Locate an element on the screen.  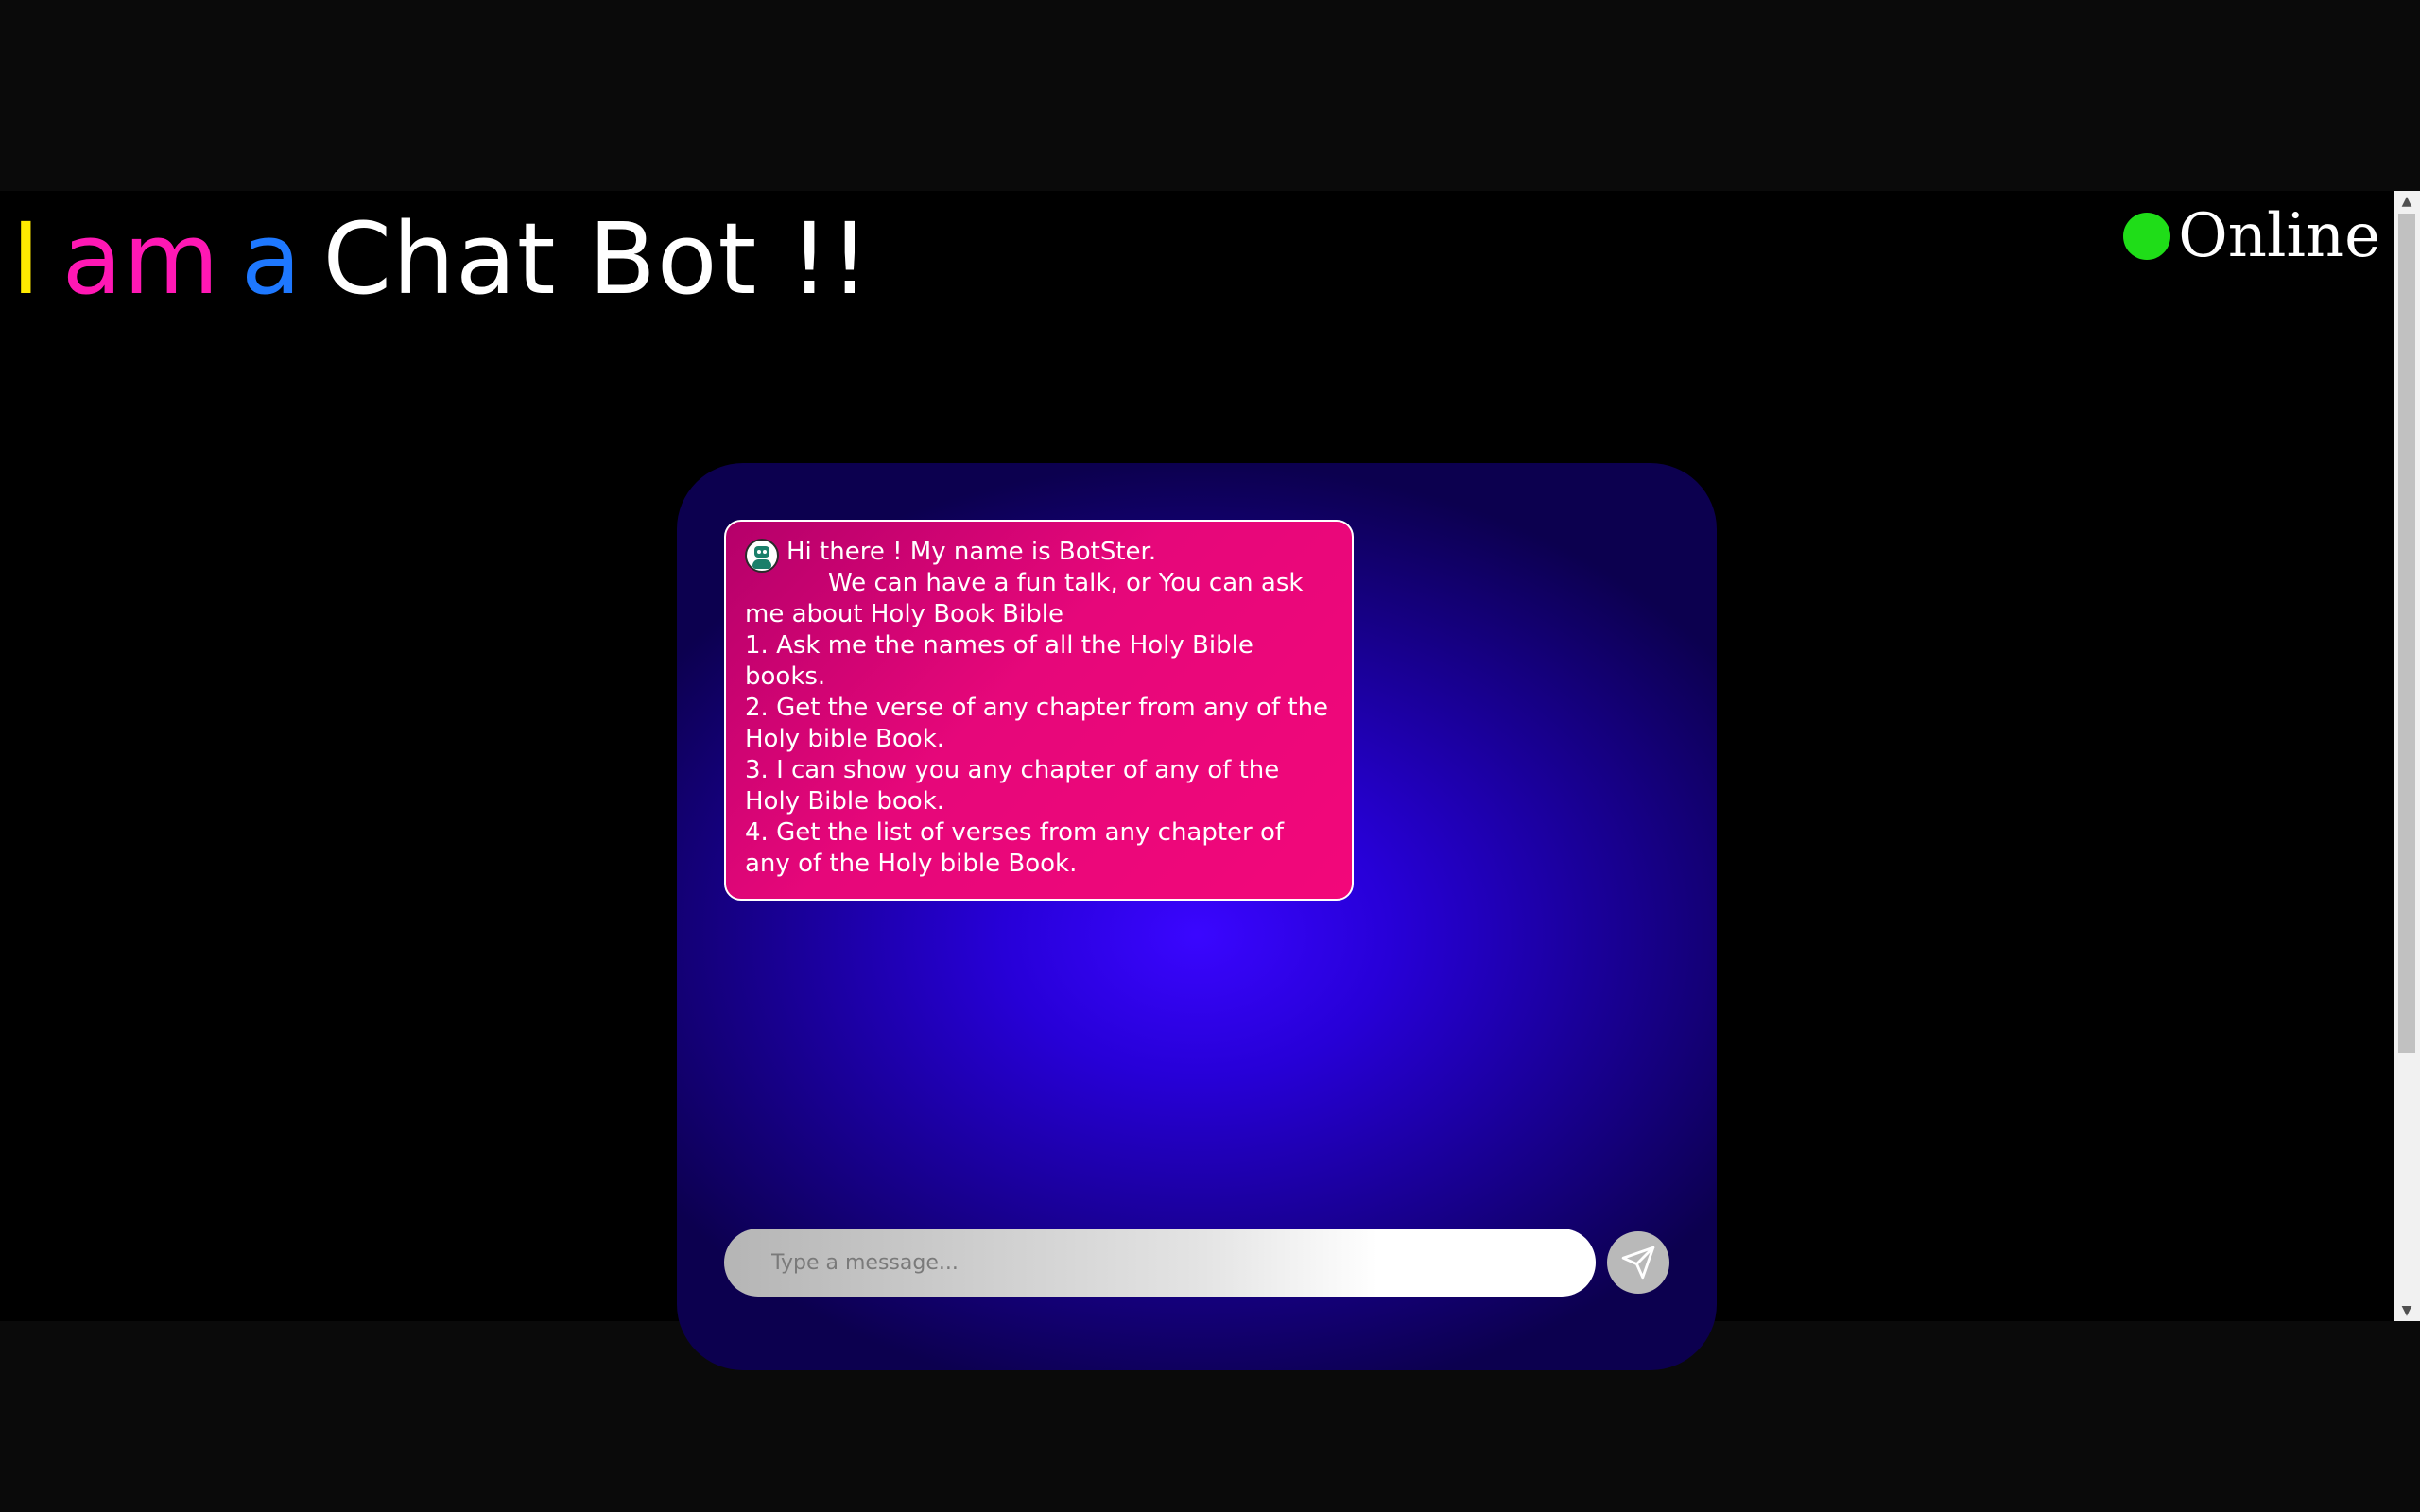
online-status: Online is located at coordinates (2252, 236).